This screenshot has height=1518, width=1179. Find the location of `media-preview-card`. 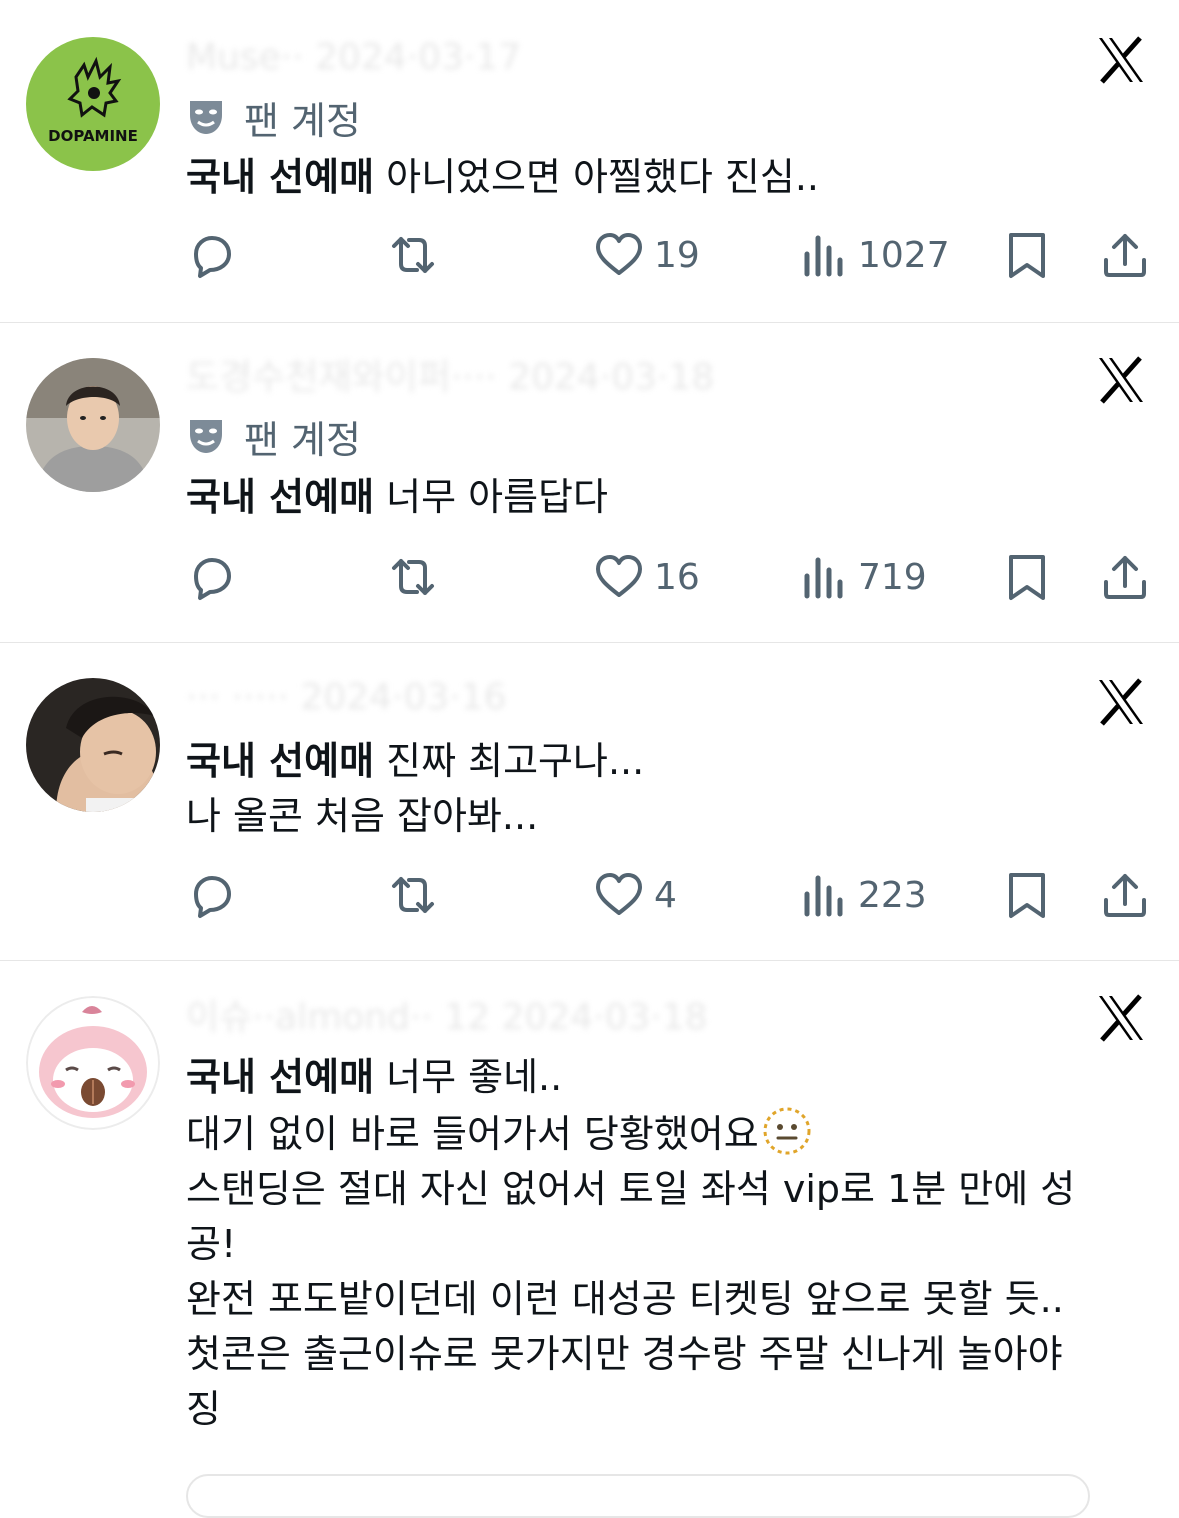

media-preview-card is located at coordinates (638, 1496).